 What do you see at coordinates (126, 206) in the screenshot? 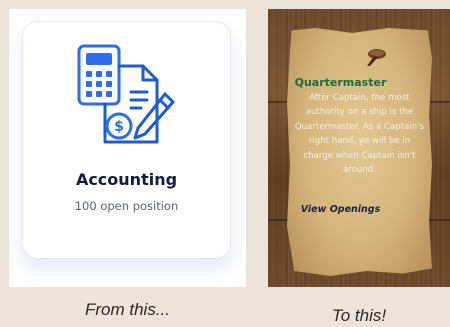
I see `open-positions-count: 100 open position` at bounding box center [126, 206].